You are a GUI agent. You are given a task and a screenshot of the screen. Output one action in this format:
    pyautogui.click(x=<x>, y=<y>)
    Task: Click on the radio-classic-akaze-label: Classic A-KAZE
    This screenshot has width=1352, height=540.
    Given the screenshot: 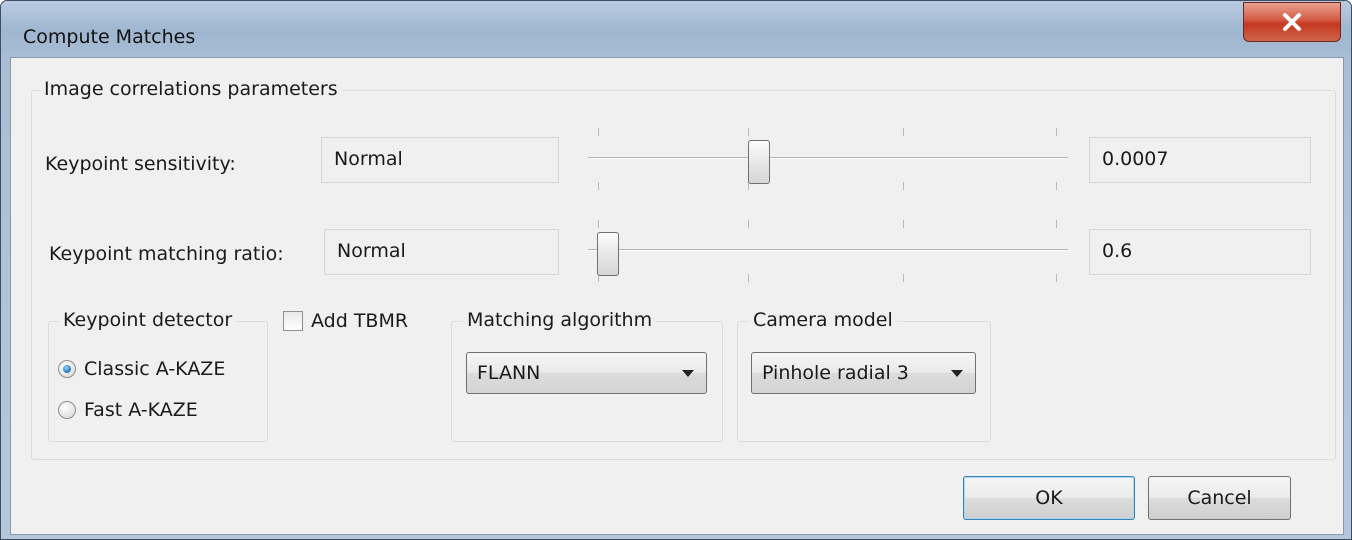 What is the action you would take?
    pyautogui.click(x=155, y=369)
    